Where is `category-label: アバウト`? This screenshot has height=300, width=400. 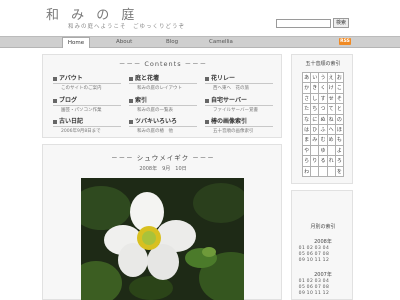 category-label: アバウト is located at coordinates (71, 78).